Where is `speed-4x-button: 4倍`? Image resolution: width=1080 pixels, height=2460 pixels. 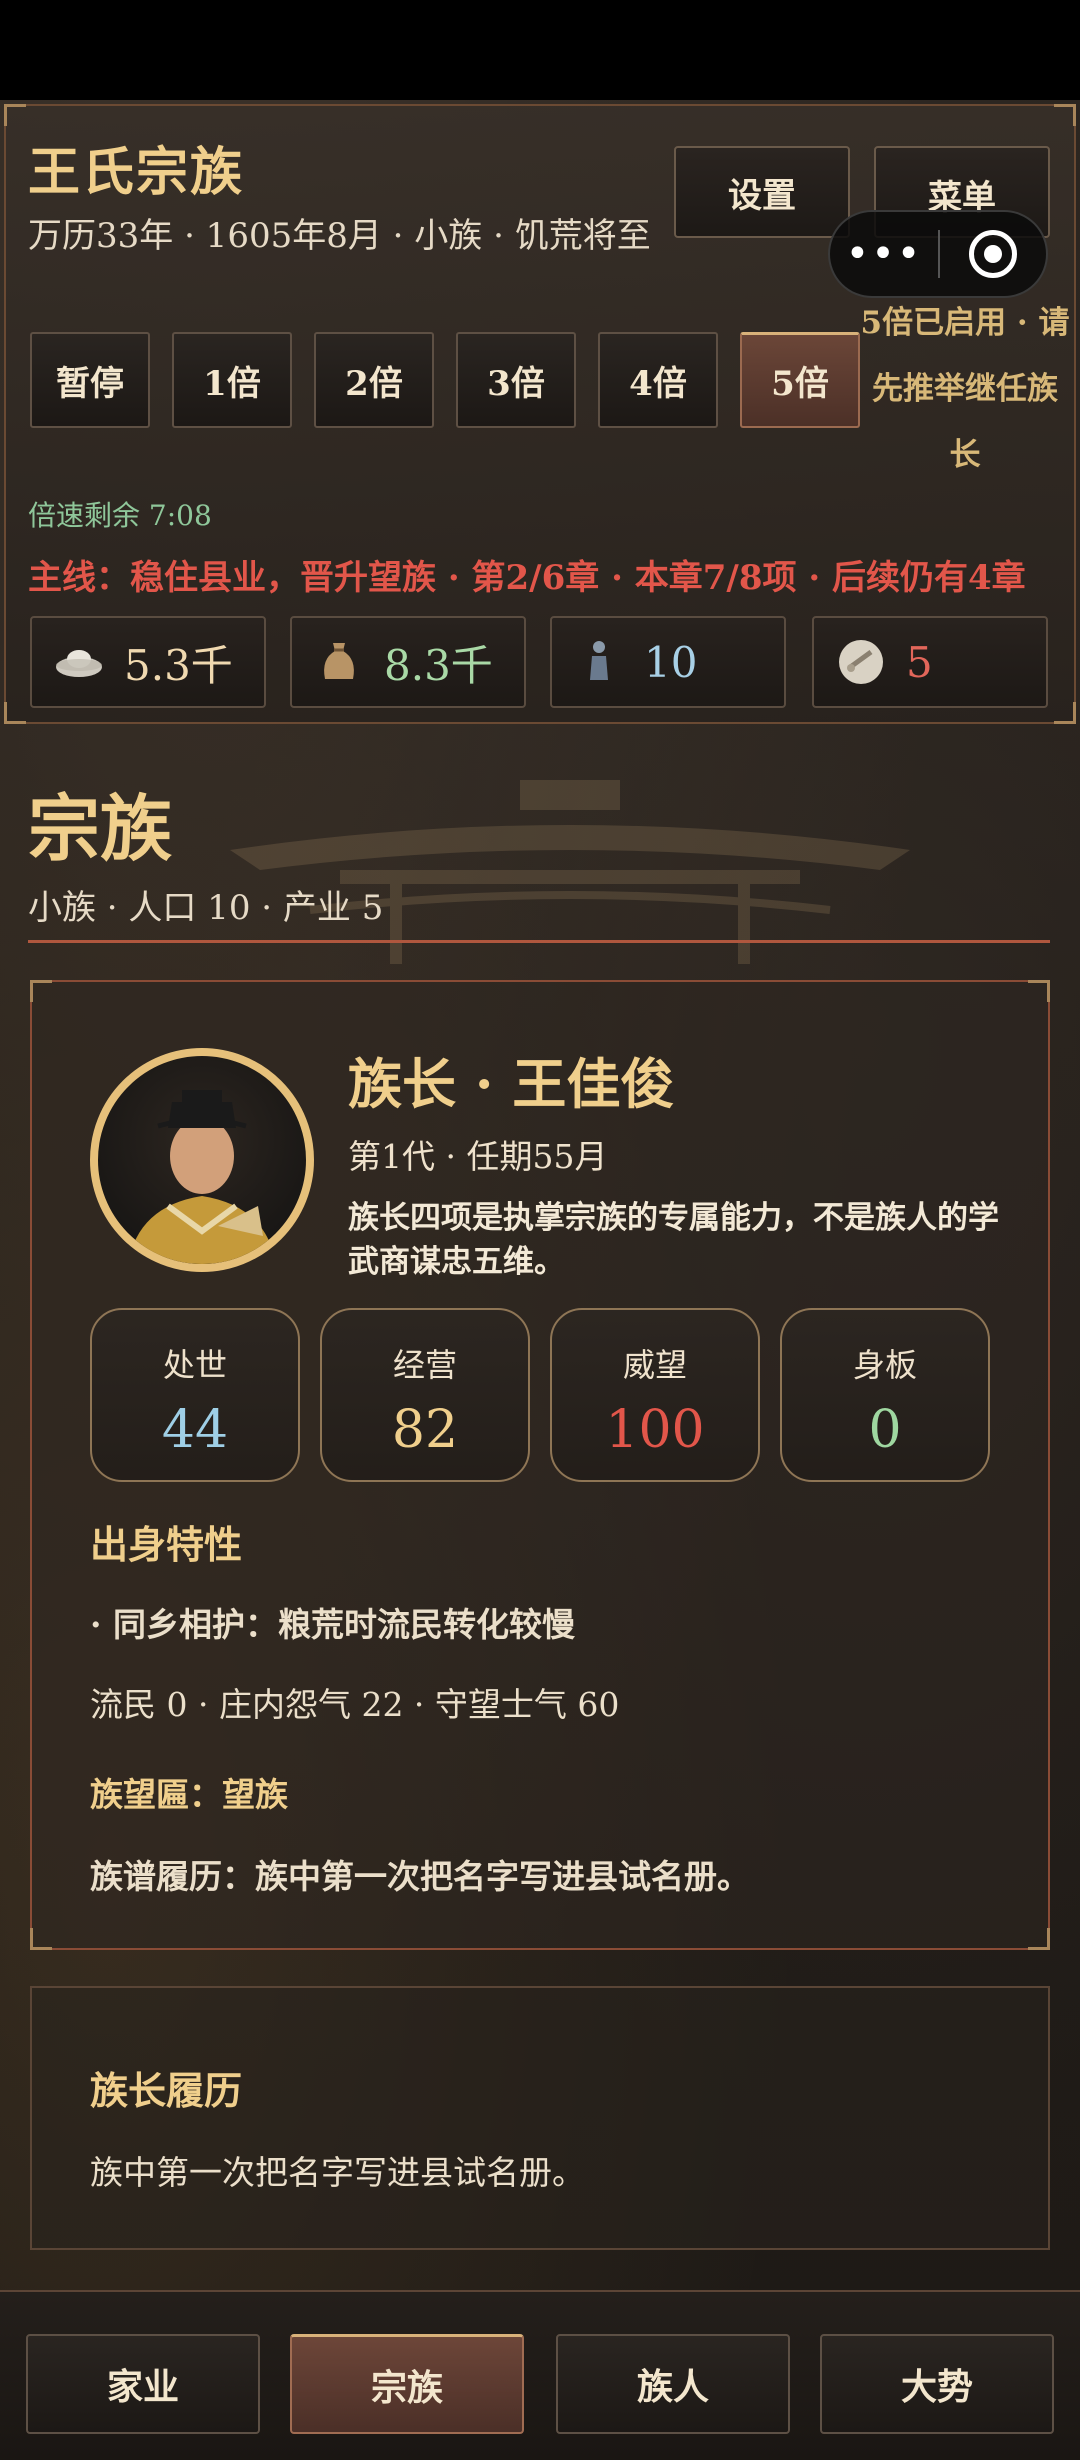 speed-4x-button: 4倍 is located at coordinates (658, 380).